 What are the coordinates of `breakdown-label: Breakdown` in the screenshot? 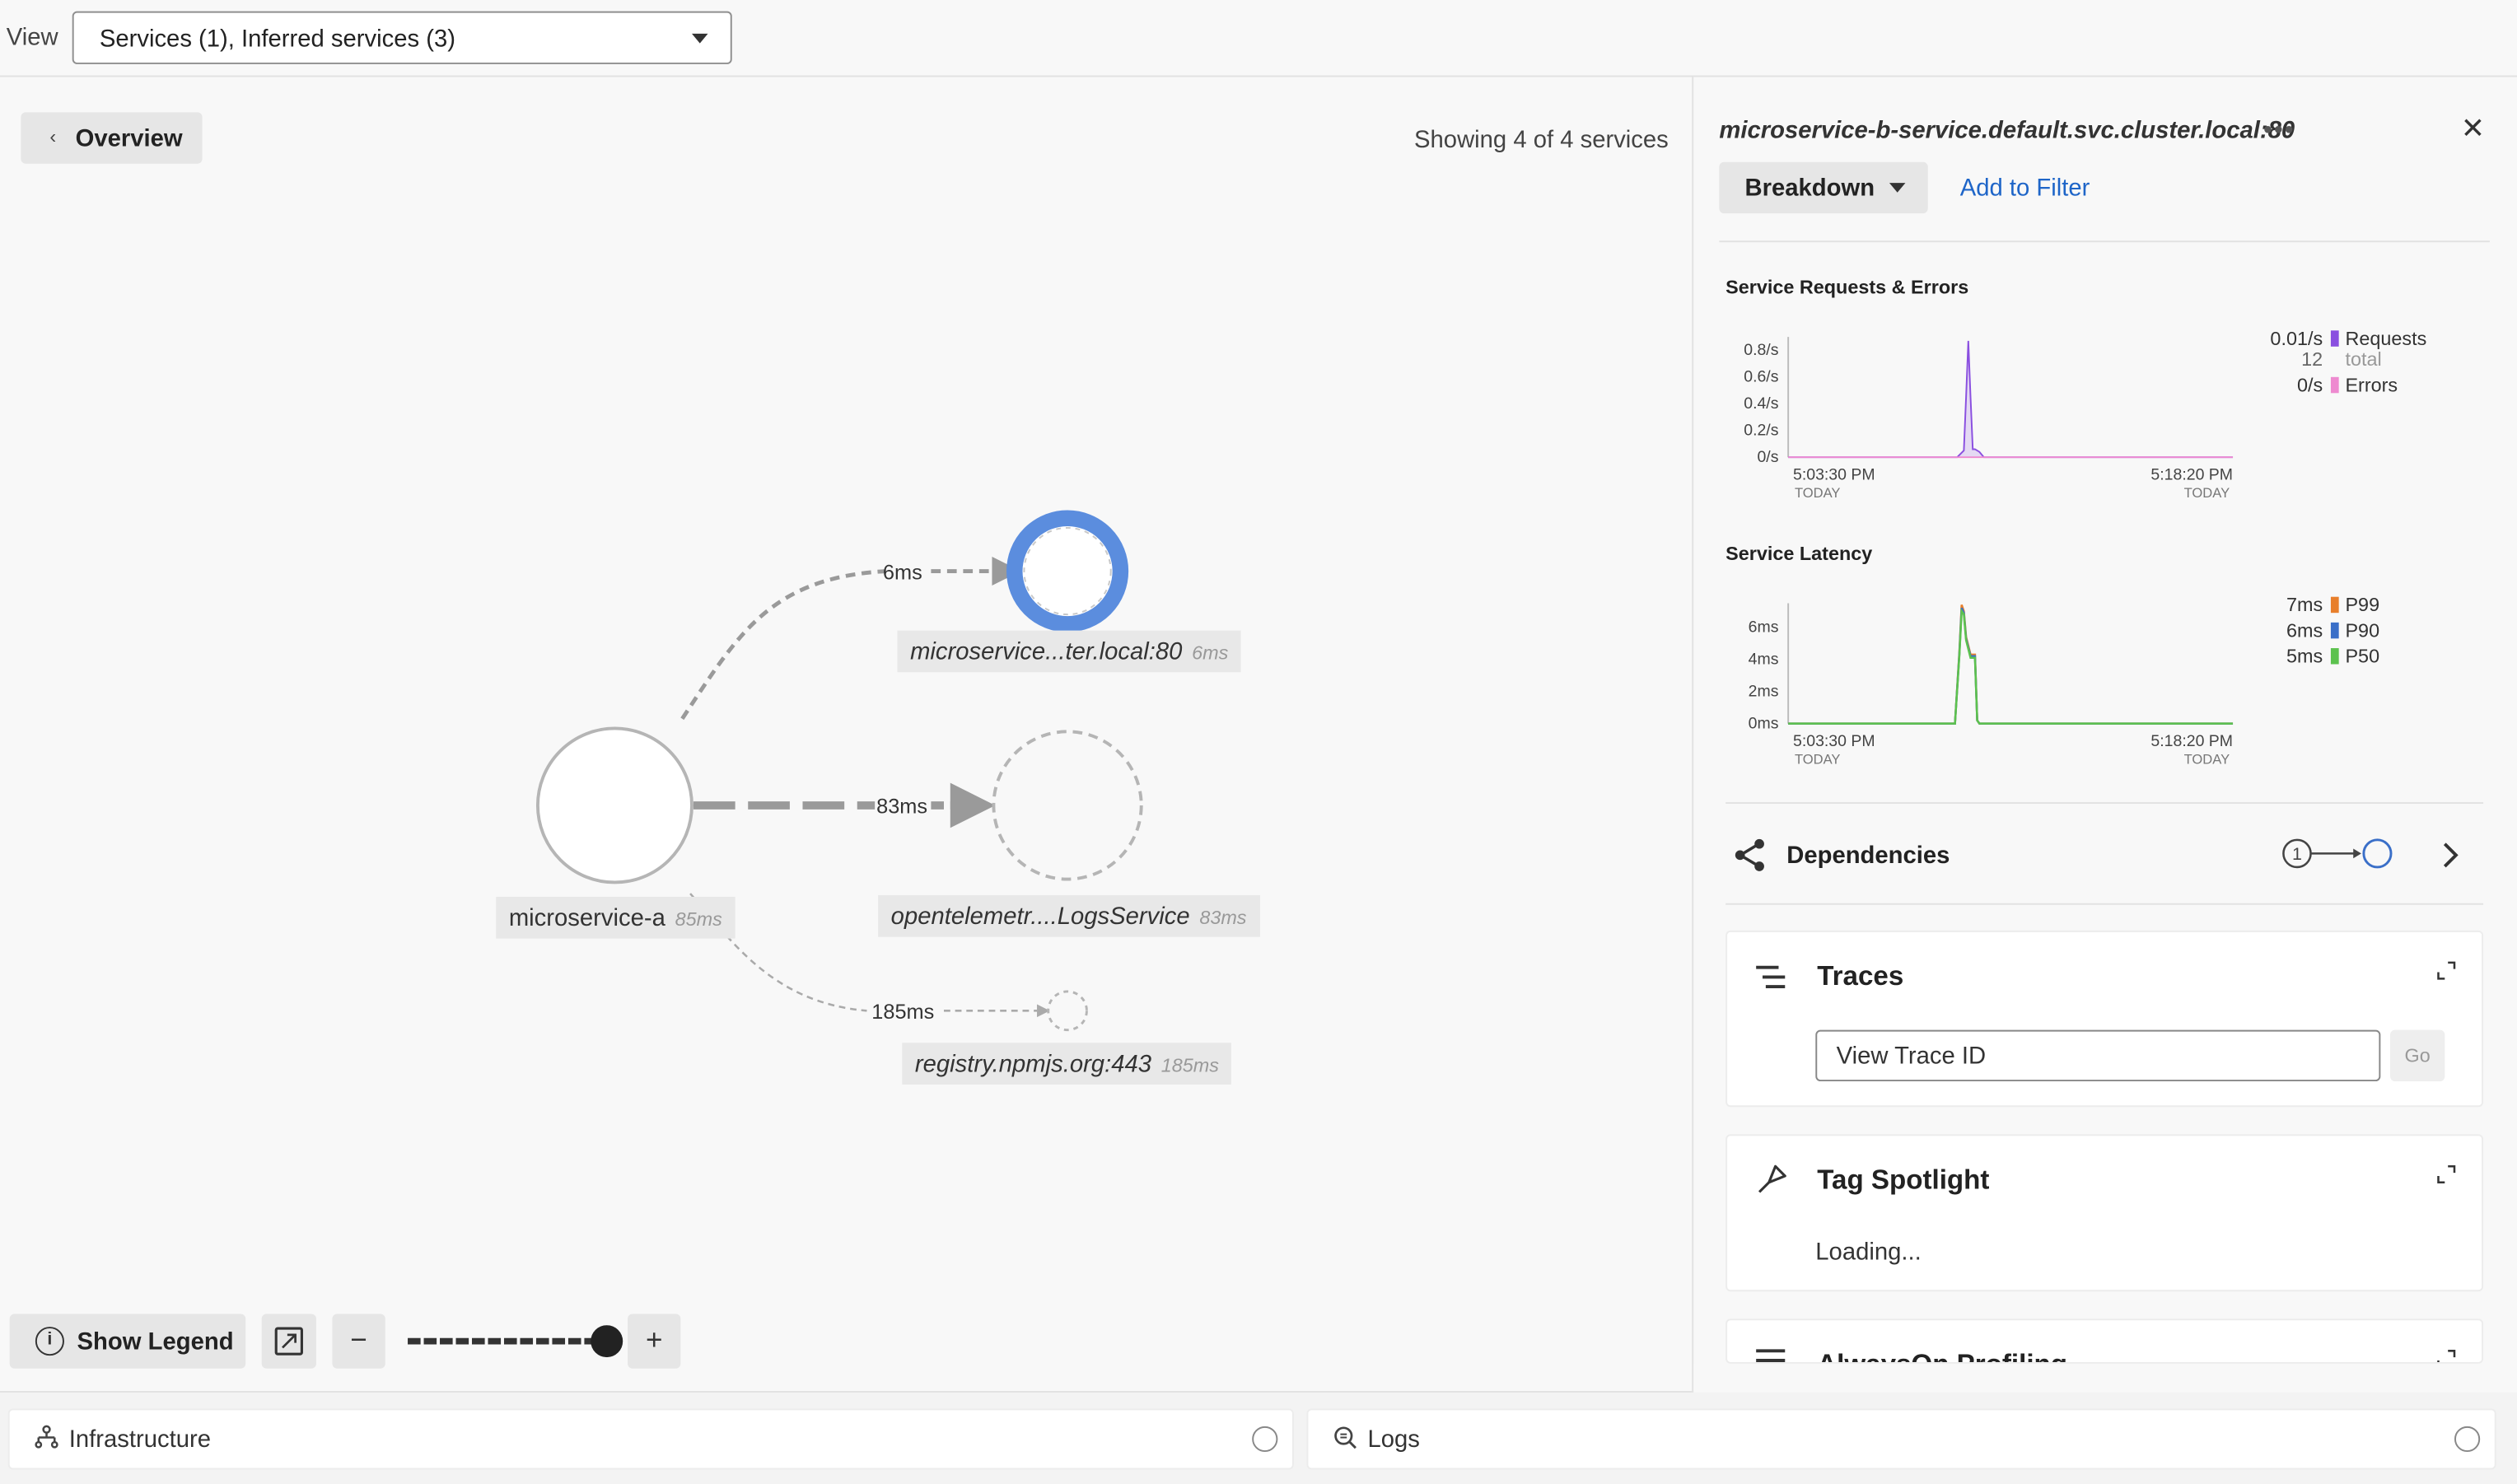 It's located at (1809, 189).